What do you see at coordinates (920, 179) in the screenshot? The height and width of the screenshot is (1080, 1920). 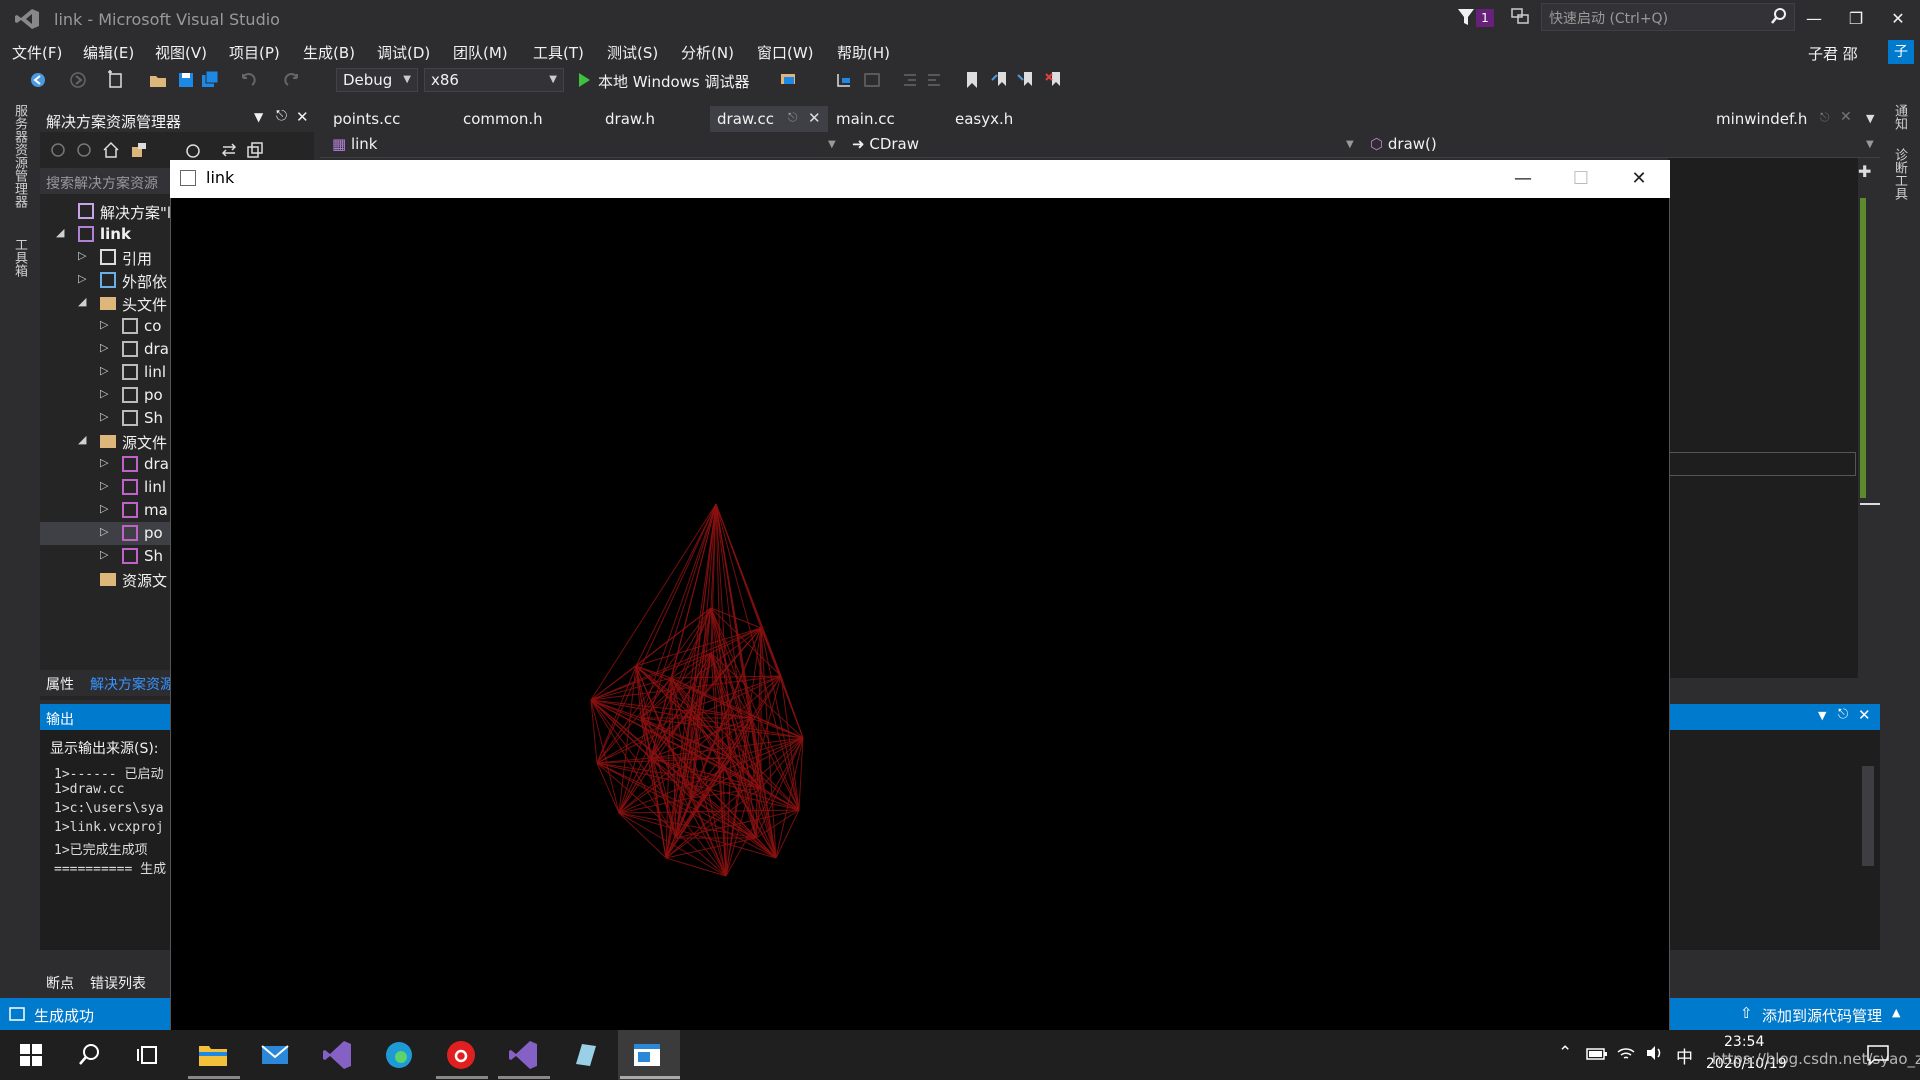 I see `graphics-window-titlebar` at bounding box center [920, 179].